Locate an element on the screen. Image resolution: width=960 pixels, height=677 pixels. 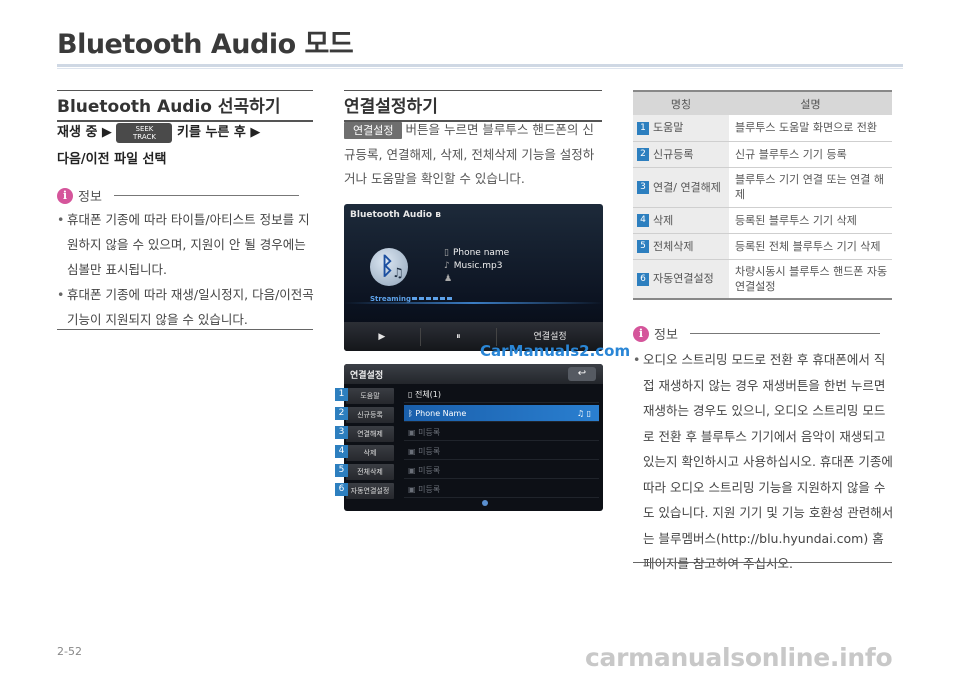
title-rule is located at coordinates (480, 65).